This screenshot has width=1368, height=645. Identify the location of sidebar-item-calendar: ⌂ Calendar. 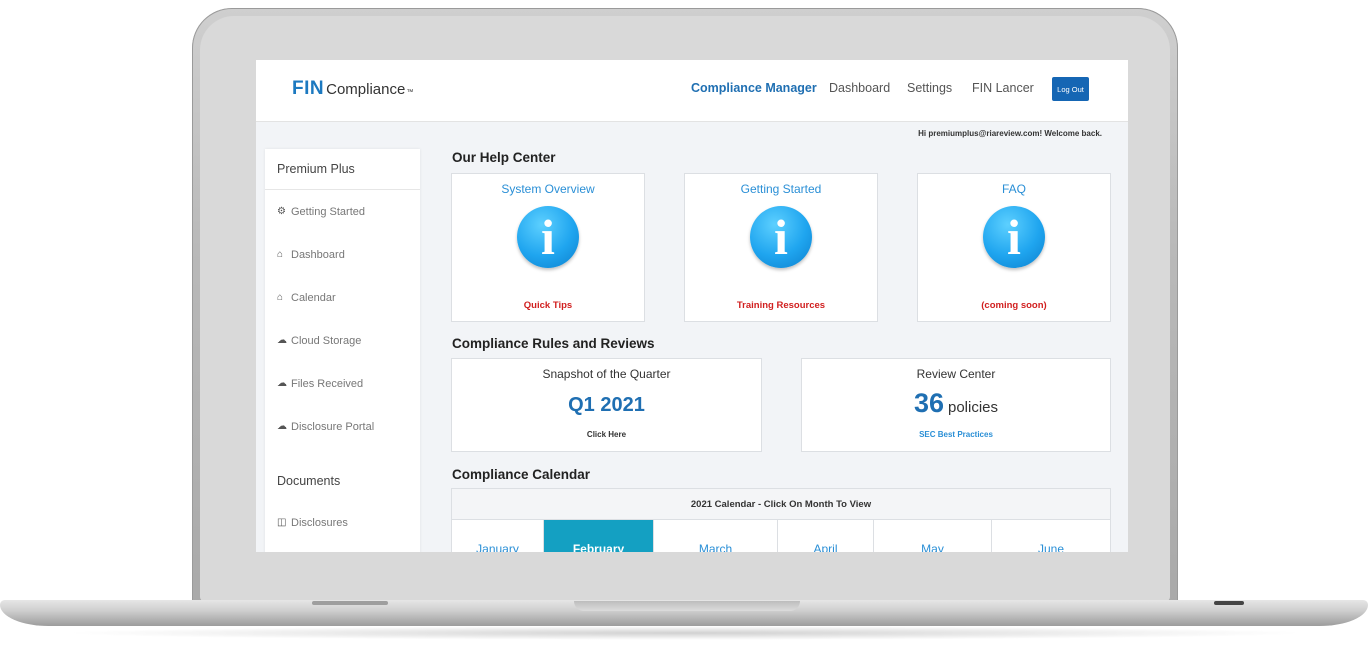
(342, 297).